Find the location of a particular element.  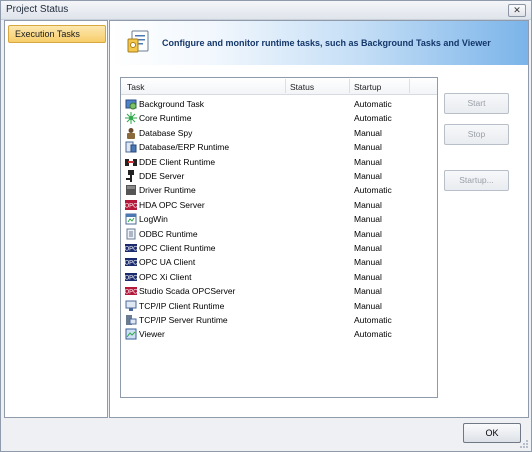

tcpip-client-icon is located at coordinates (131, 305).